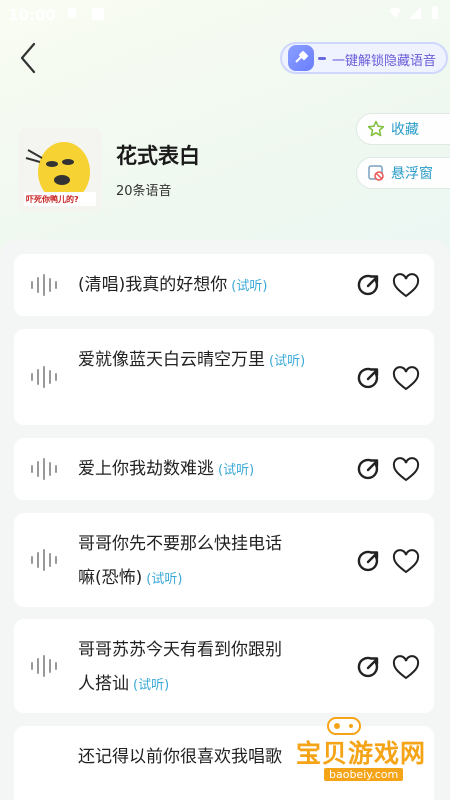  I want to click on voice-title-text: 爱上你我劫数难逃, so click(146, 469).